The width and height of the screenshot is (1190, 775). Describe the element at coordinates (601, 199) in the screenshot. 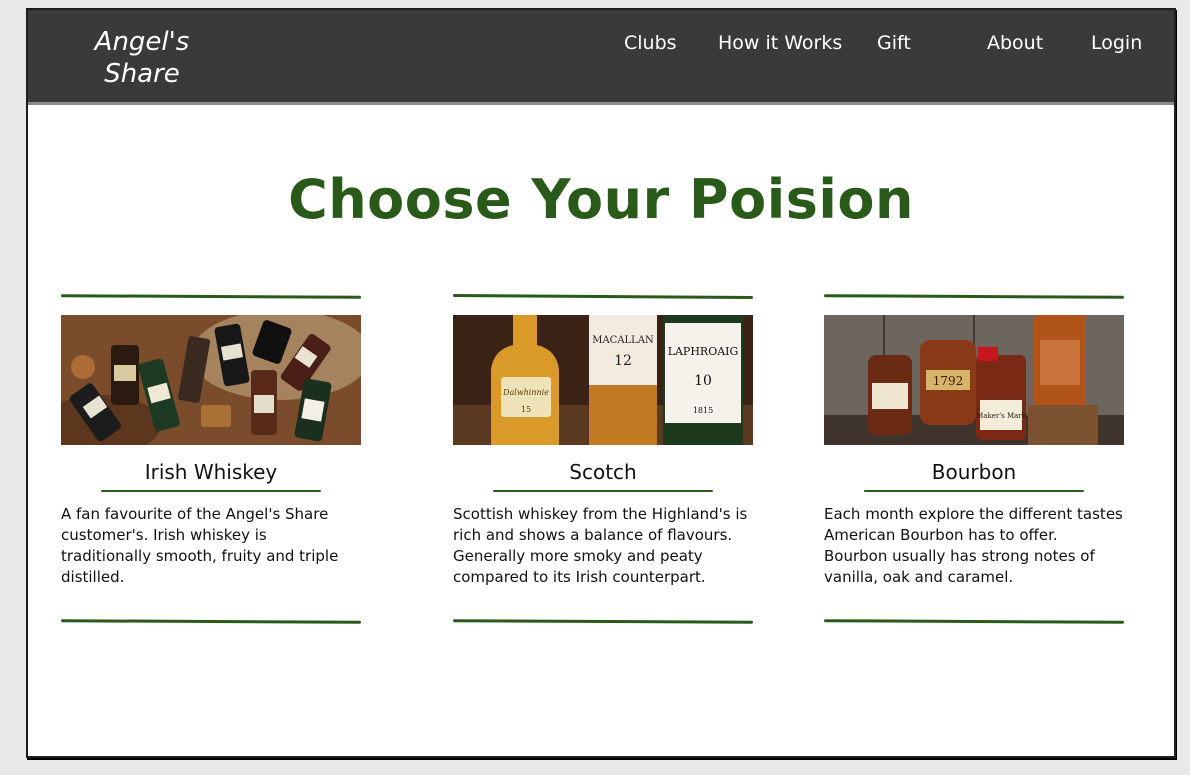

I see `page-title: Choose Your Poision` at that location.